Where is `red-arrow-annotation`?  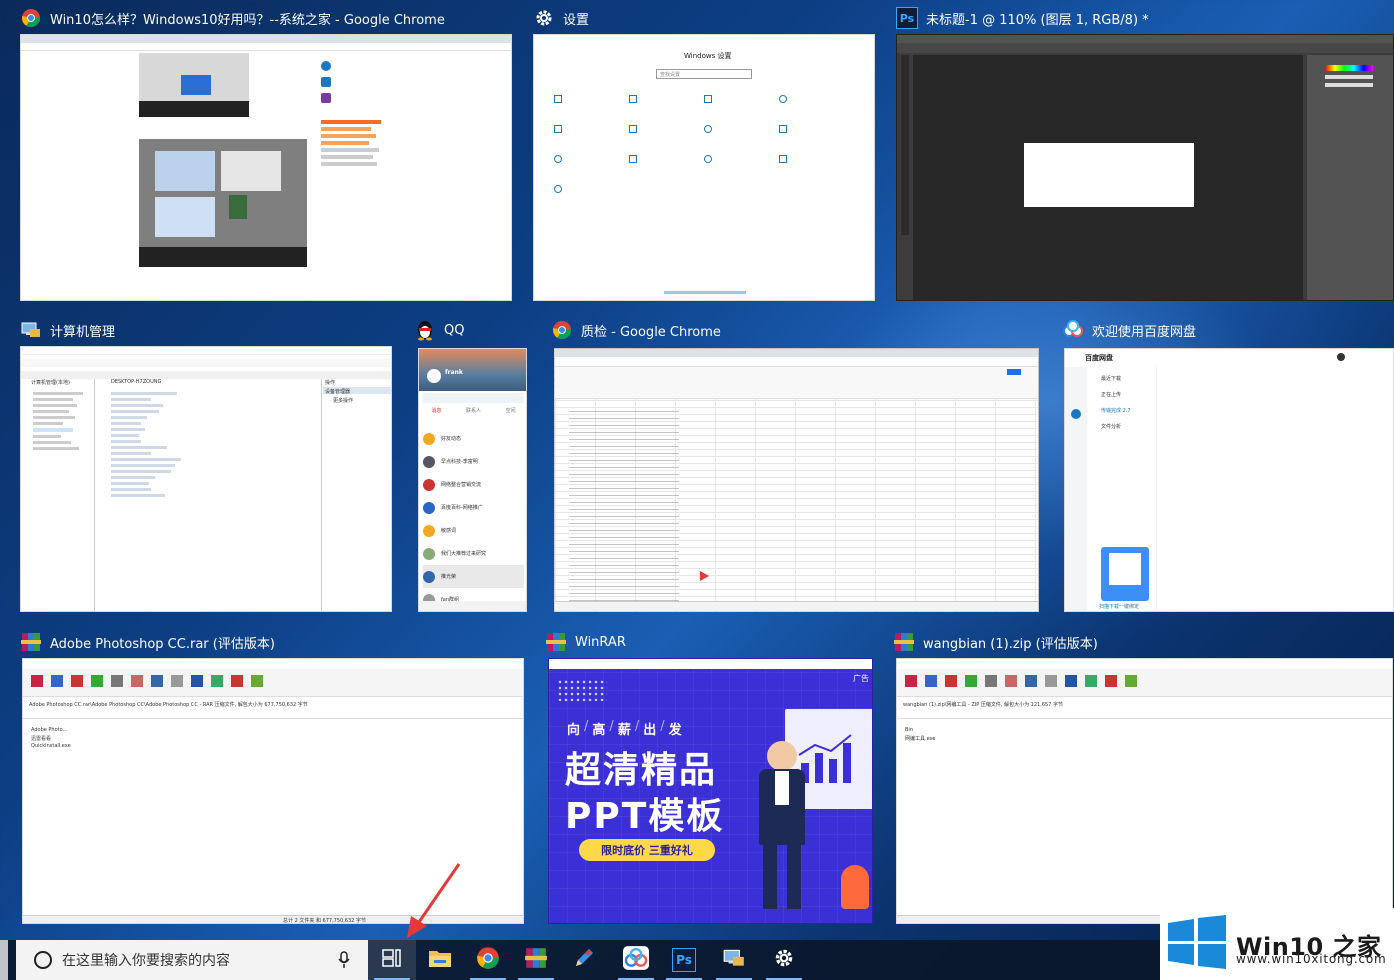 red-arrow-annotation is located at coordinates (434, 900).